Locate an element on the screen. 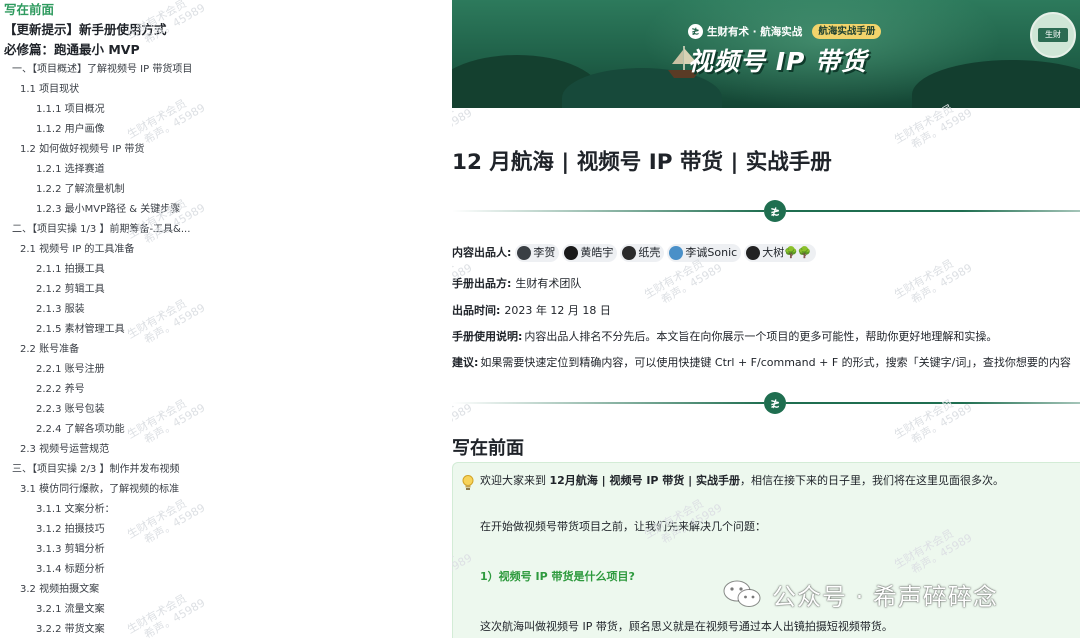 The width and height of the screenshot is (1080, 638). lightbulb-icon is located at coordinates (468, 482).